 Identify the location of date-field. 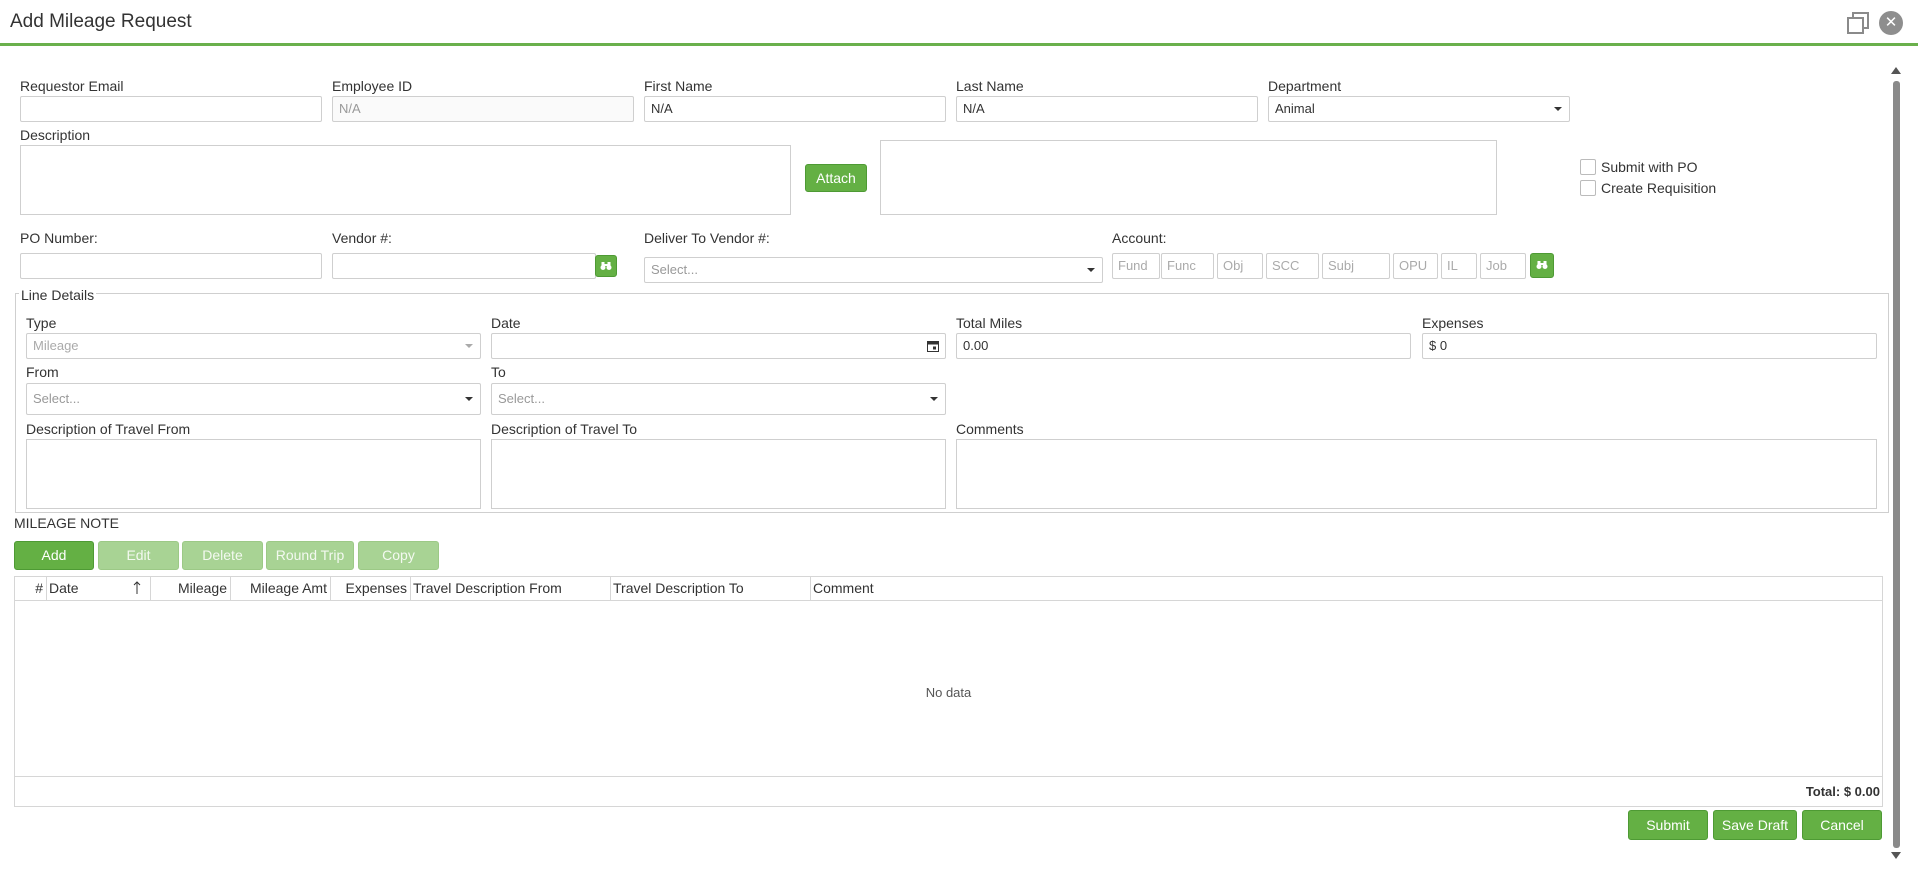
(718, 346).